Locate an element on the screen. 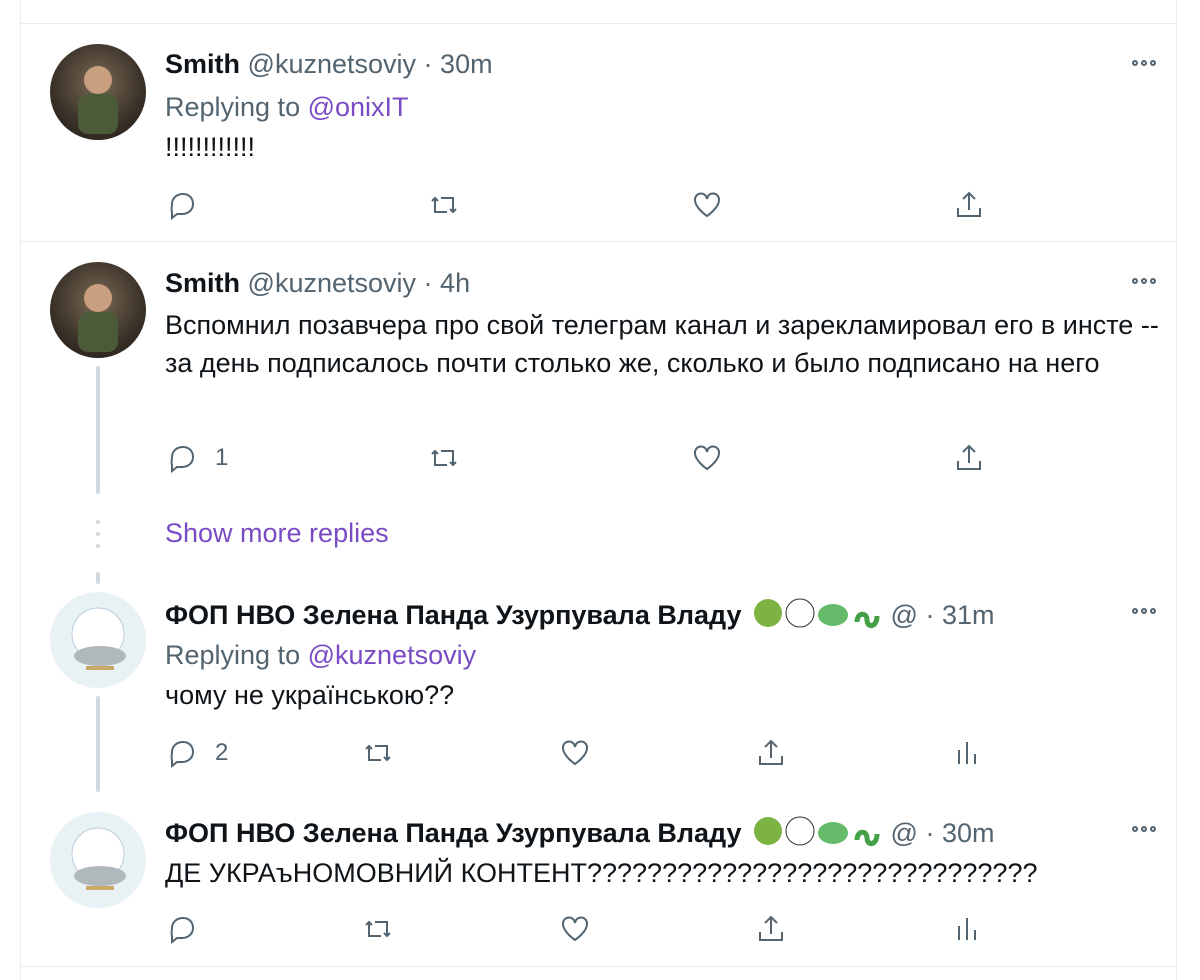 This screenshot has width=1200, height=980. tweet-header: Smith @kuznetsoviy · 30m is located at coordinates (329, 64).